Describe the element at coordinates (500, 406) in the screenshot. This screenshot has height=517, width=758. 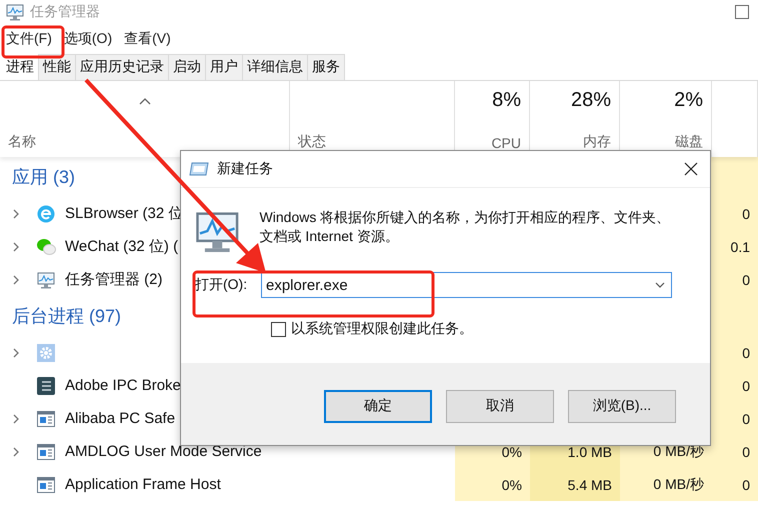
I see `dialog-button: 取消` at that location.